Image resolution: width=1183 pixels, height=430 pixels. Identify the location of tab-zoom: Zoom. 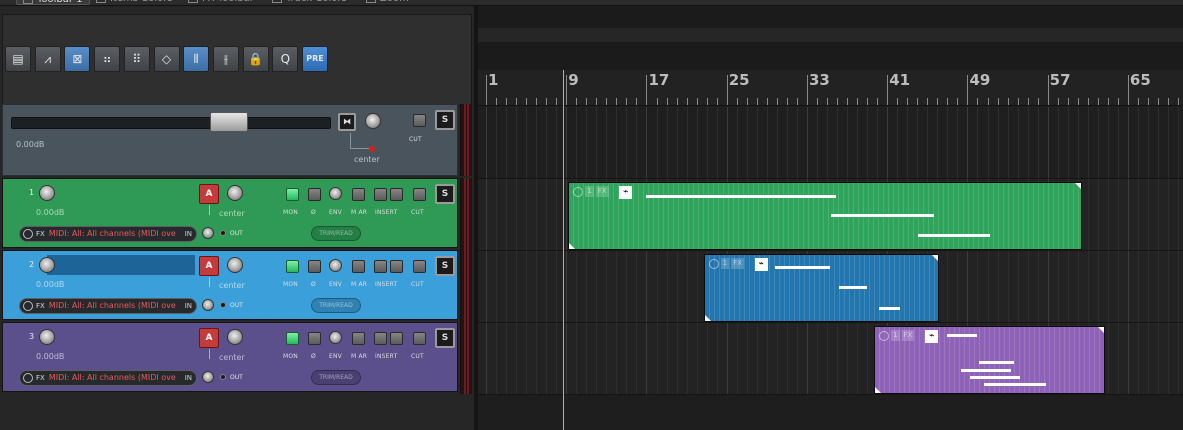
(387, 2).